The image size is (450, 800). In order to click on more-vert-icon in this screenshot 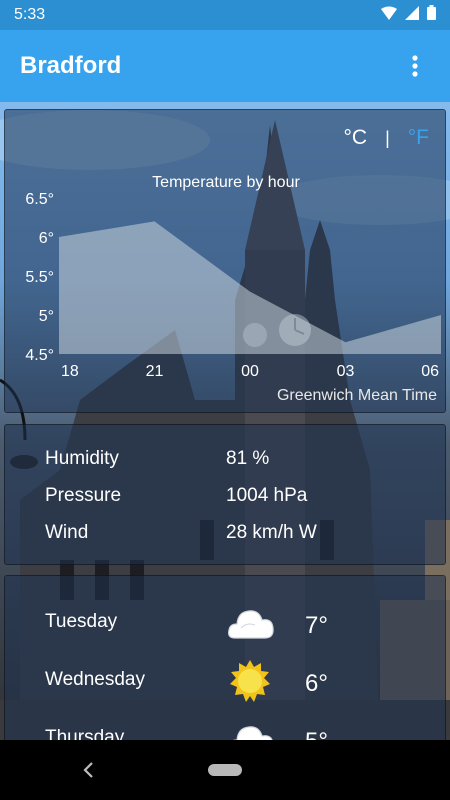, I will do `click(415, 66)`.